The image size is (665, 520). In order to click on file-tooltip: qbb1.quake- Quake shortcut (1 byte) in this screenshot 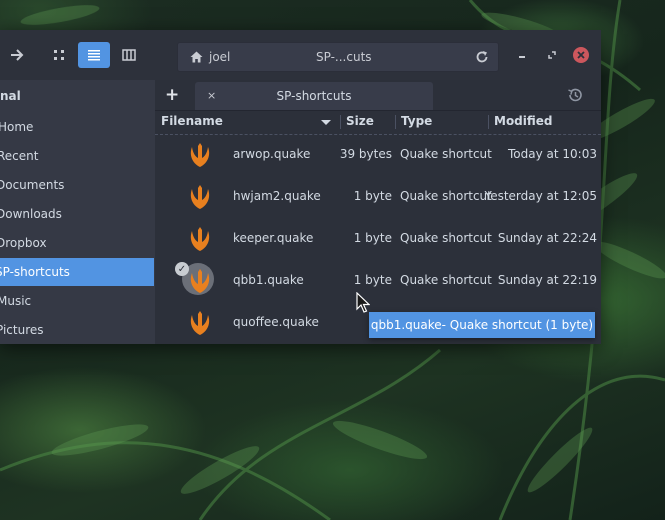, I will do `click(482, 325)`.